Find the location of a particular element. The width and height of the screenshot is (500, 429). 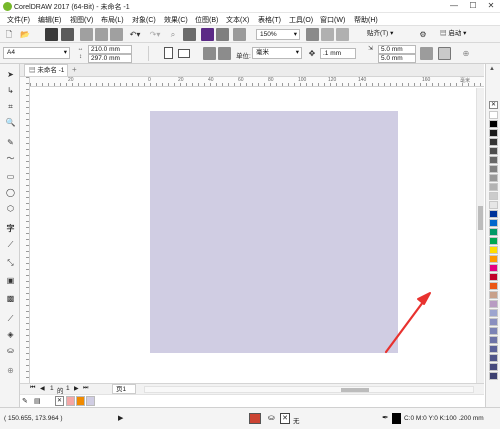

prev-page-button: ◀ is located at coordinates (42, 388).